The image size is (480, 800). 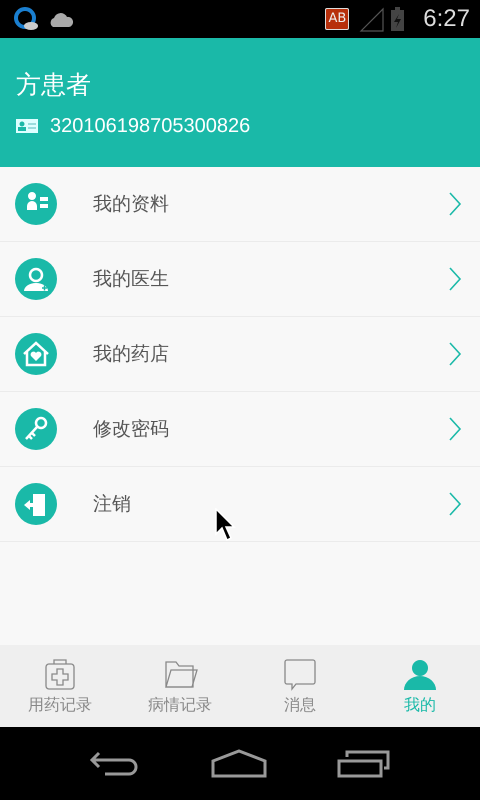 I want to click on app-icon, so click(x=26, y=19).